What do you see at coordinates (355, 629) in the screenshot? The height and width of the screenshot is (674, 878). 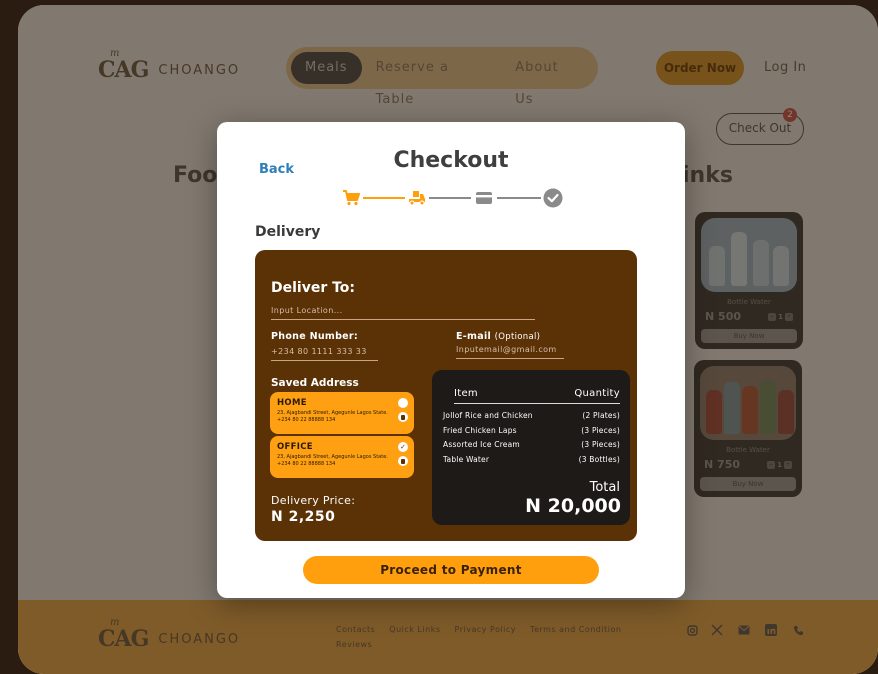 I see `footer-link-contacts: Contacts` at bounding box center [355, 629].